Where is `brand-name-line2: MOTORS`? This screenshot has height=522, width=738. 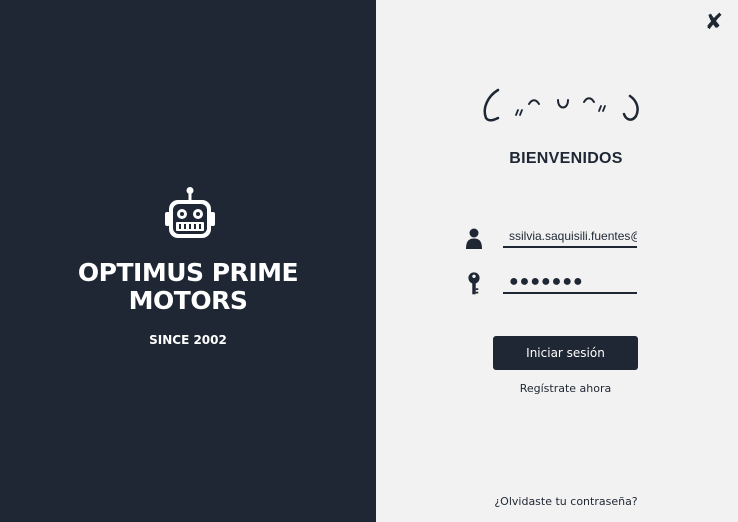 brand-name-line2: MOTORS is located at coordinates (188, 300).